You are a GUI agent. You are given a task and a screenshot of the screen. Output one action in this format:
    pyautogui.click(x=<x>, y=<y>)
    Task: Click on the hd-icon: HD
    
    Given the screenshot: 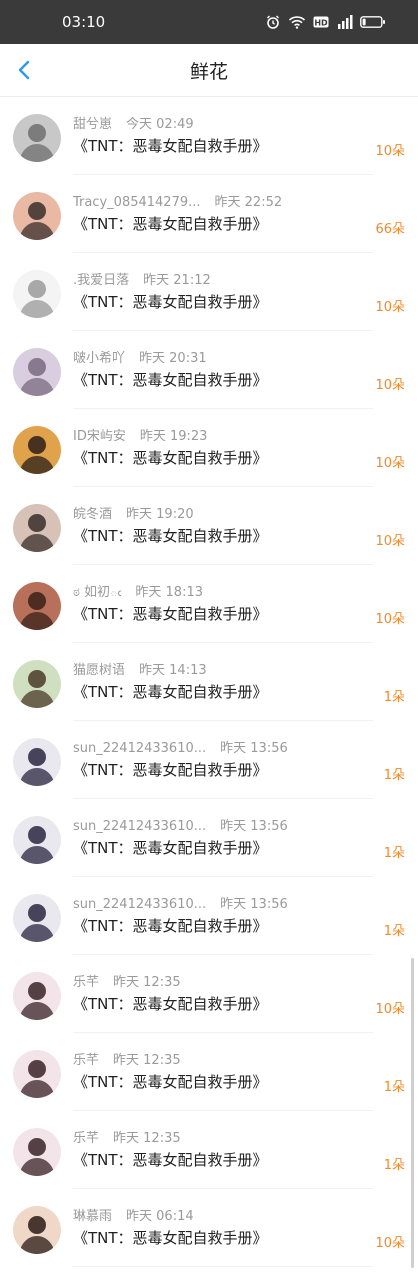 What is the action you would take?
    pyautogui.click(x=321, y=22)
    